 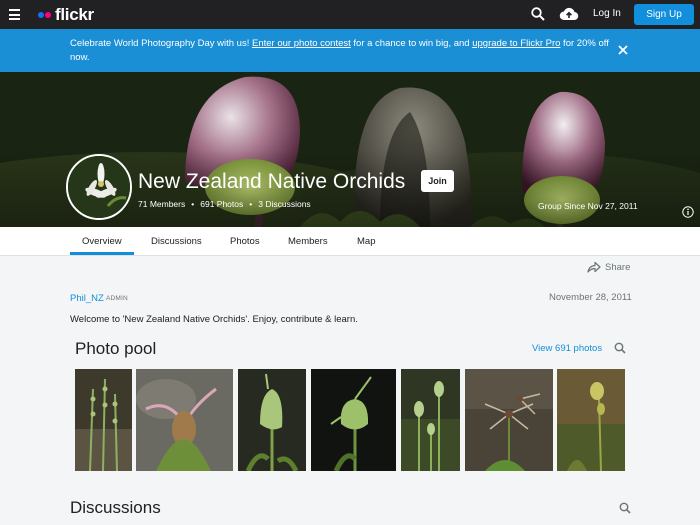 What do you see at coordinates (623, 50) in the screenshot?
I see `close-icon` at bounding box center [623, 50].